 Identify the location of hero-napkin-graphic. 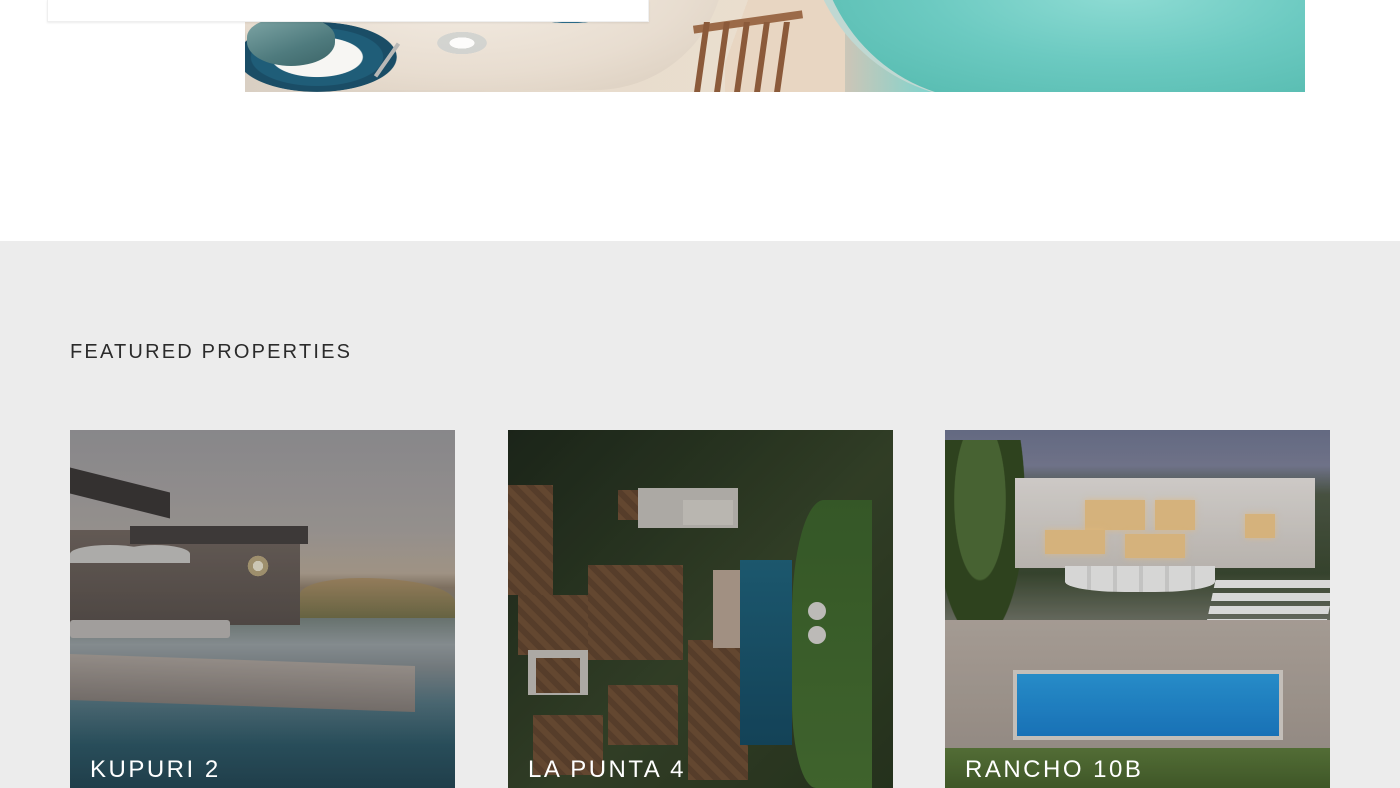
(291, 42).